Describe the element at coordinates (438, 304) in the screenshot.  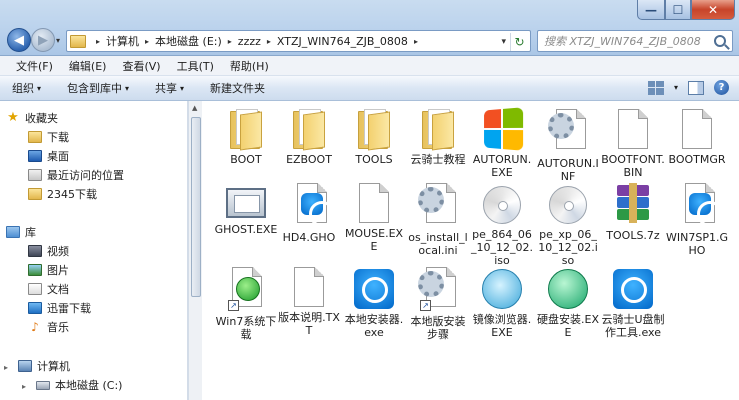
I see `file-item-install-steps: ↗ 本地版安装步骤` at that location.